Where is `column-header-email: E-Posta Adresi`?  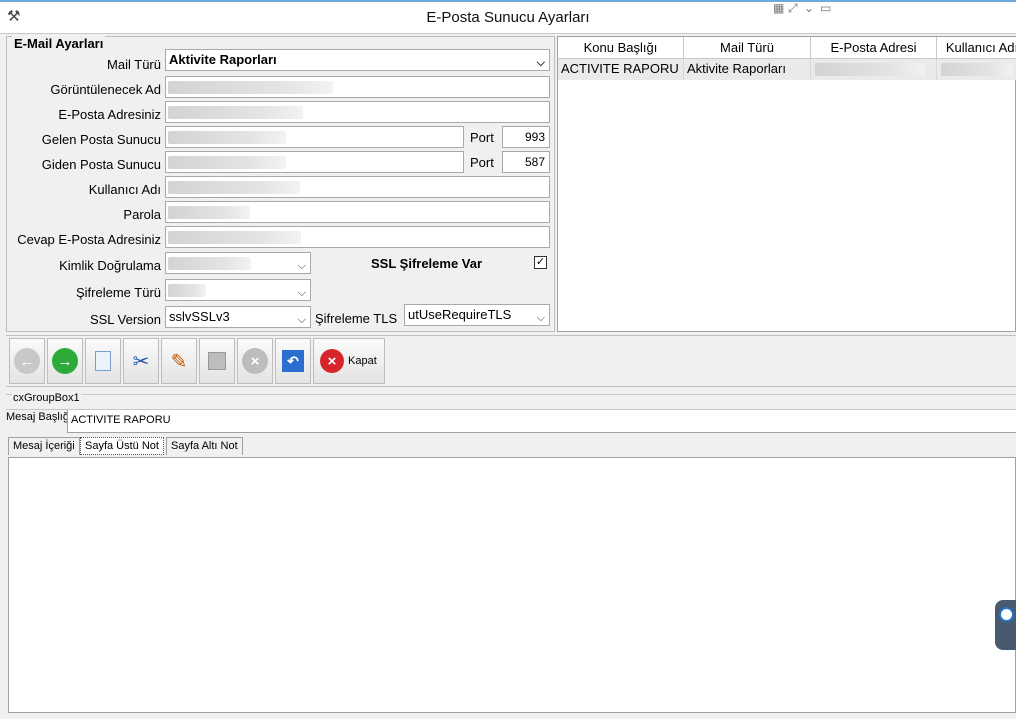
column-header-email: E-Posta Adresi is located at coordinates (874, 48).